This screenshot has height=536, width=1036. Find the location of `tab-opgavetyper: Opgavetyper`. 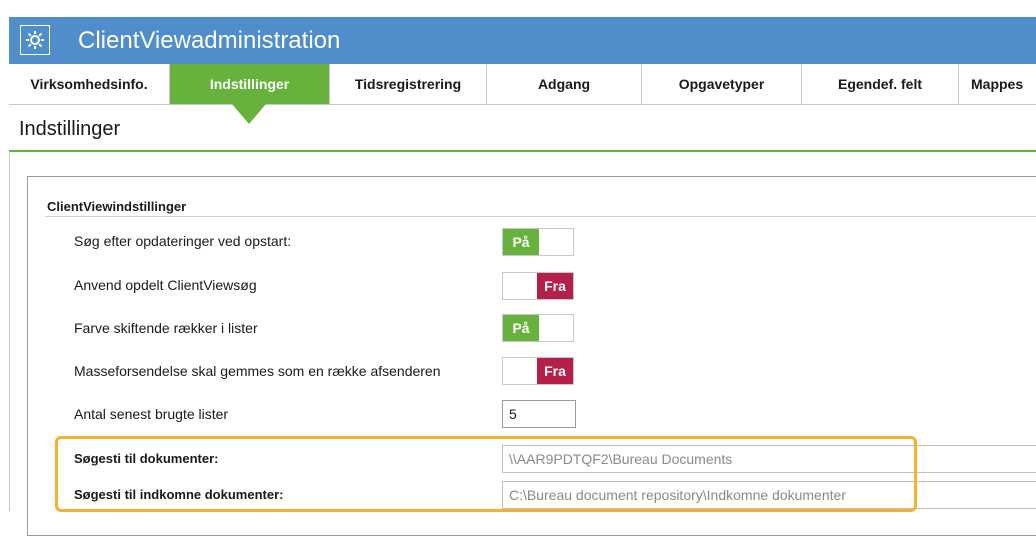

tab-opgavetyper: Opgavetyper is located at coordinates (722, 84).